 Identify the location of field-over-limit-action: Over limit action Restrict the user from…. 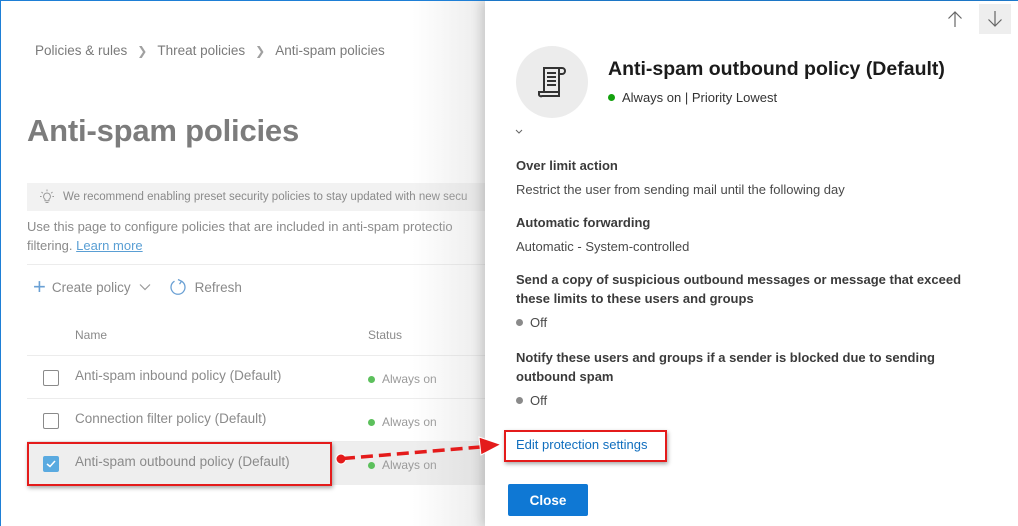
(751, 177).